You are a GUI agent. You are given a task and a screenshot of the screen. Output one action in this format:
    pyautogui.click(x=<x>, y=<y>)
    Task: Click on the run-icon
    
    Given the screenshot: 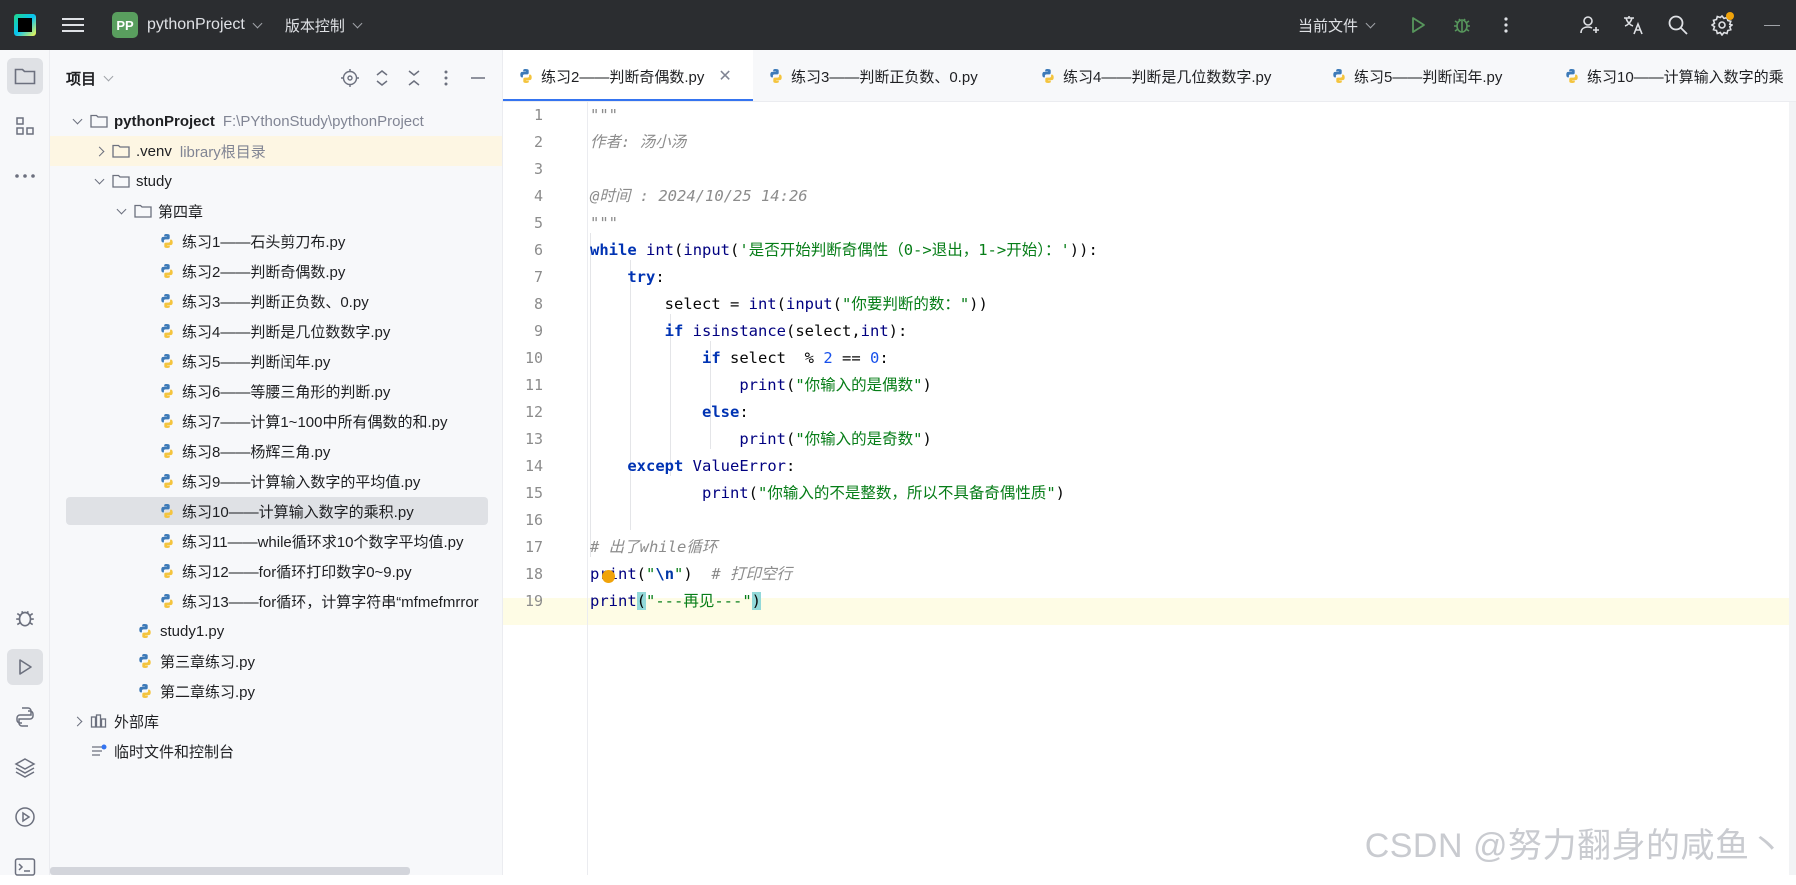 What is the action you would take?
    pyautogui.click(x=1418, y=25)
    